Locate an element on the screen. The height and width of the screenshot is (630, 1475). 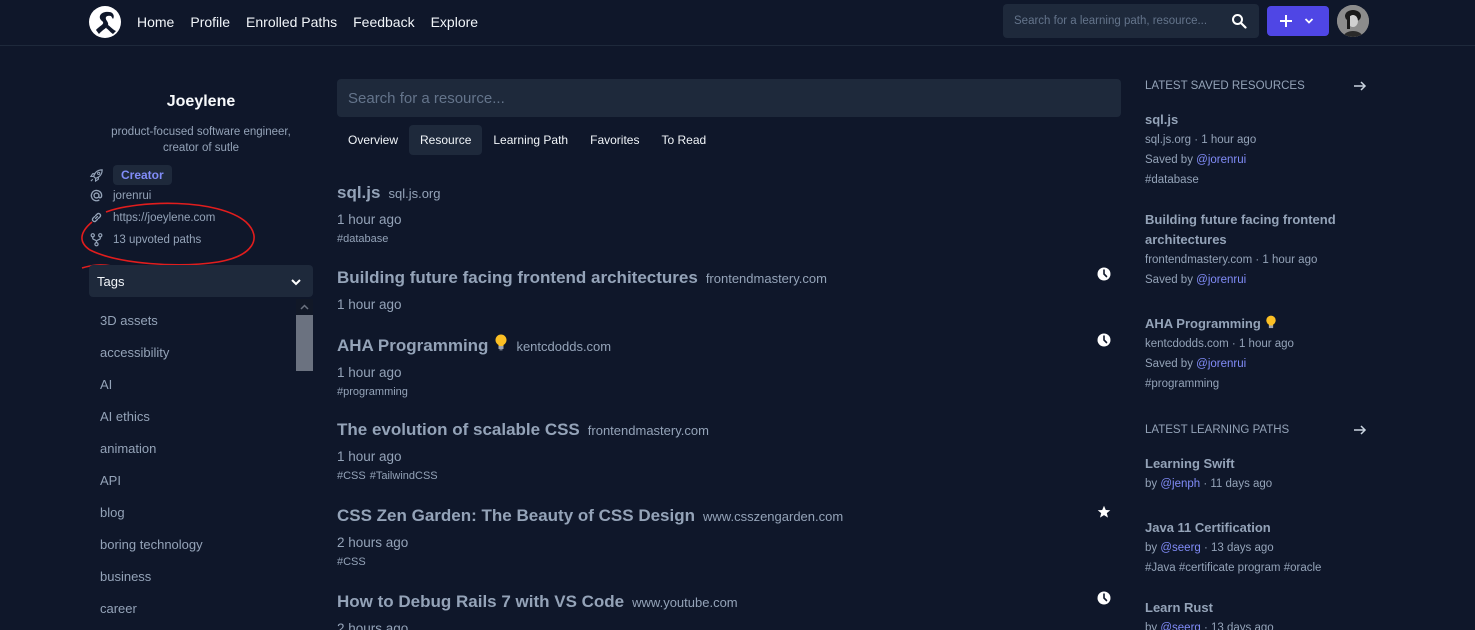
profile-website-link: https://joeylene.com is located at coordinates (164, 218).